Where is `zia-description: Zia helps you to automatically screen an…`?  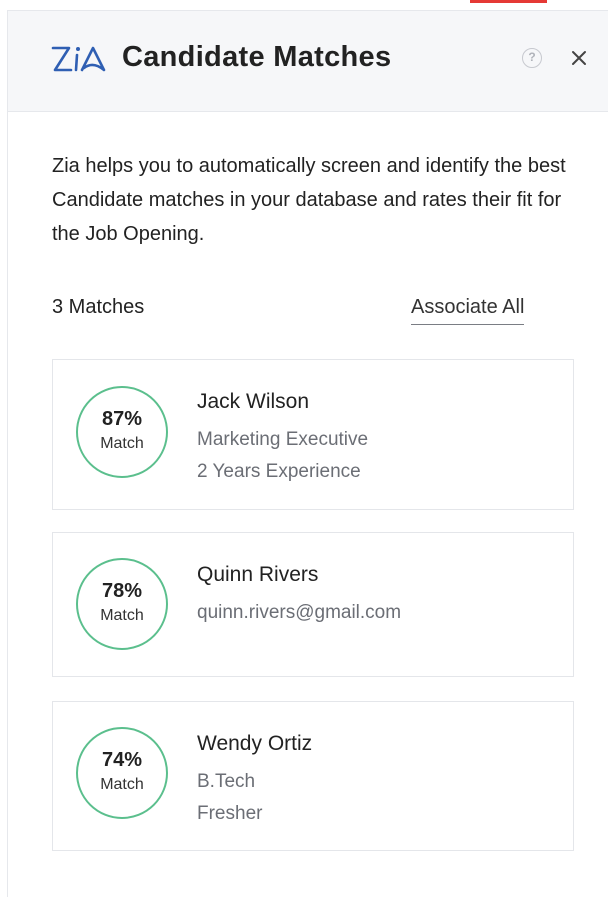
zia-description: Zia helps you to automatically screen an… is located at coordinates (309, 200).